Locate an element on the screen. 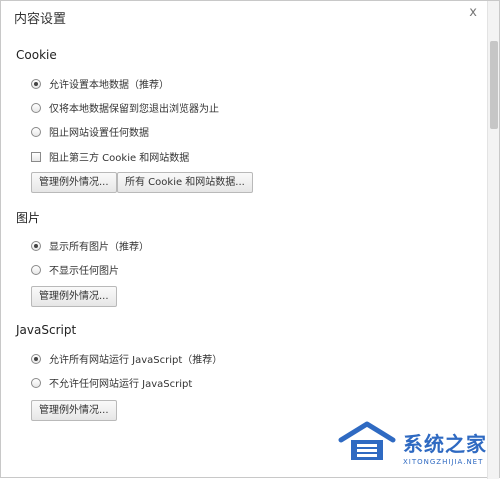  watermark: 系统之家 XITONGZHIJIA.NET is located at coordinates (418, 448).